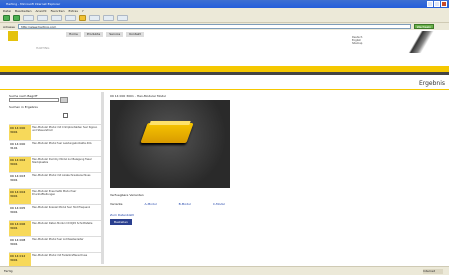 Image resolution: width=449 pixels, height=275 pixels. I want to click on product-title: 09 14 000 3001 - Han-Modular Modul, so click(138, 96).